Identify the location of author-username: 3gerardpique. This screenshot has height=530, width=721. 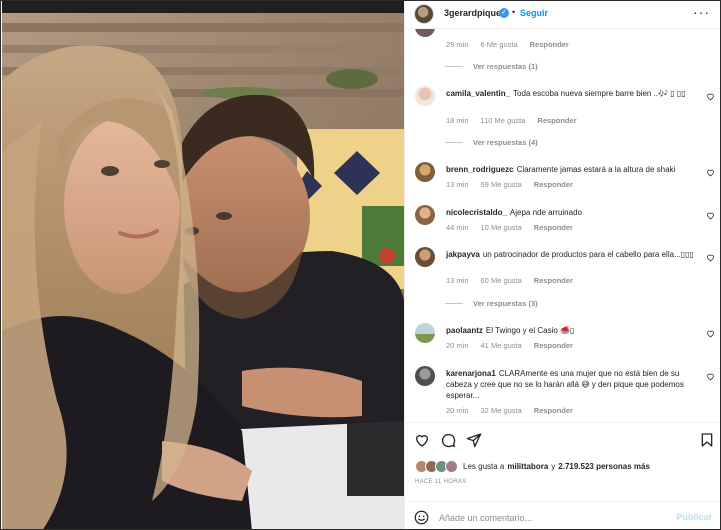
(472, 13).